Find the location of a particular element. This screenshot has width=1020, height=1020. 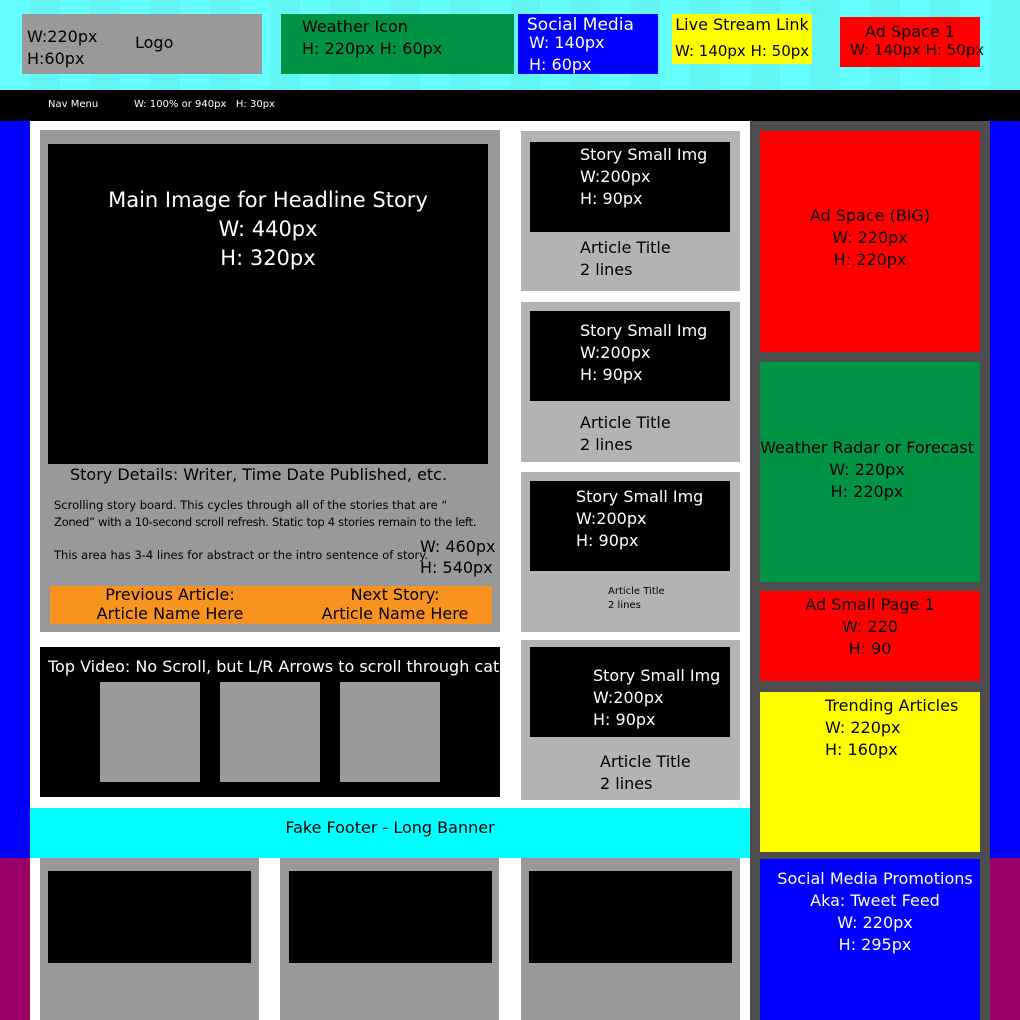

weather-icon-size: H: 220px H: 60px is located at coordinates (372, 48).